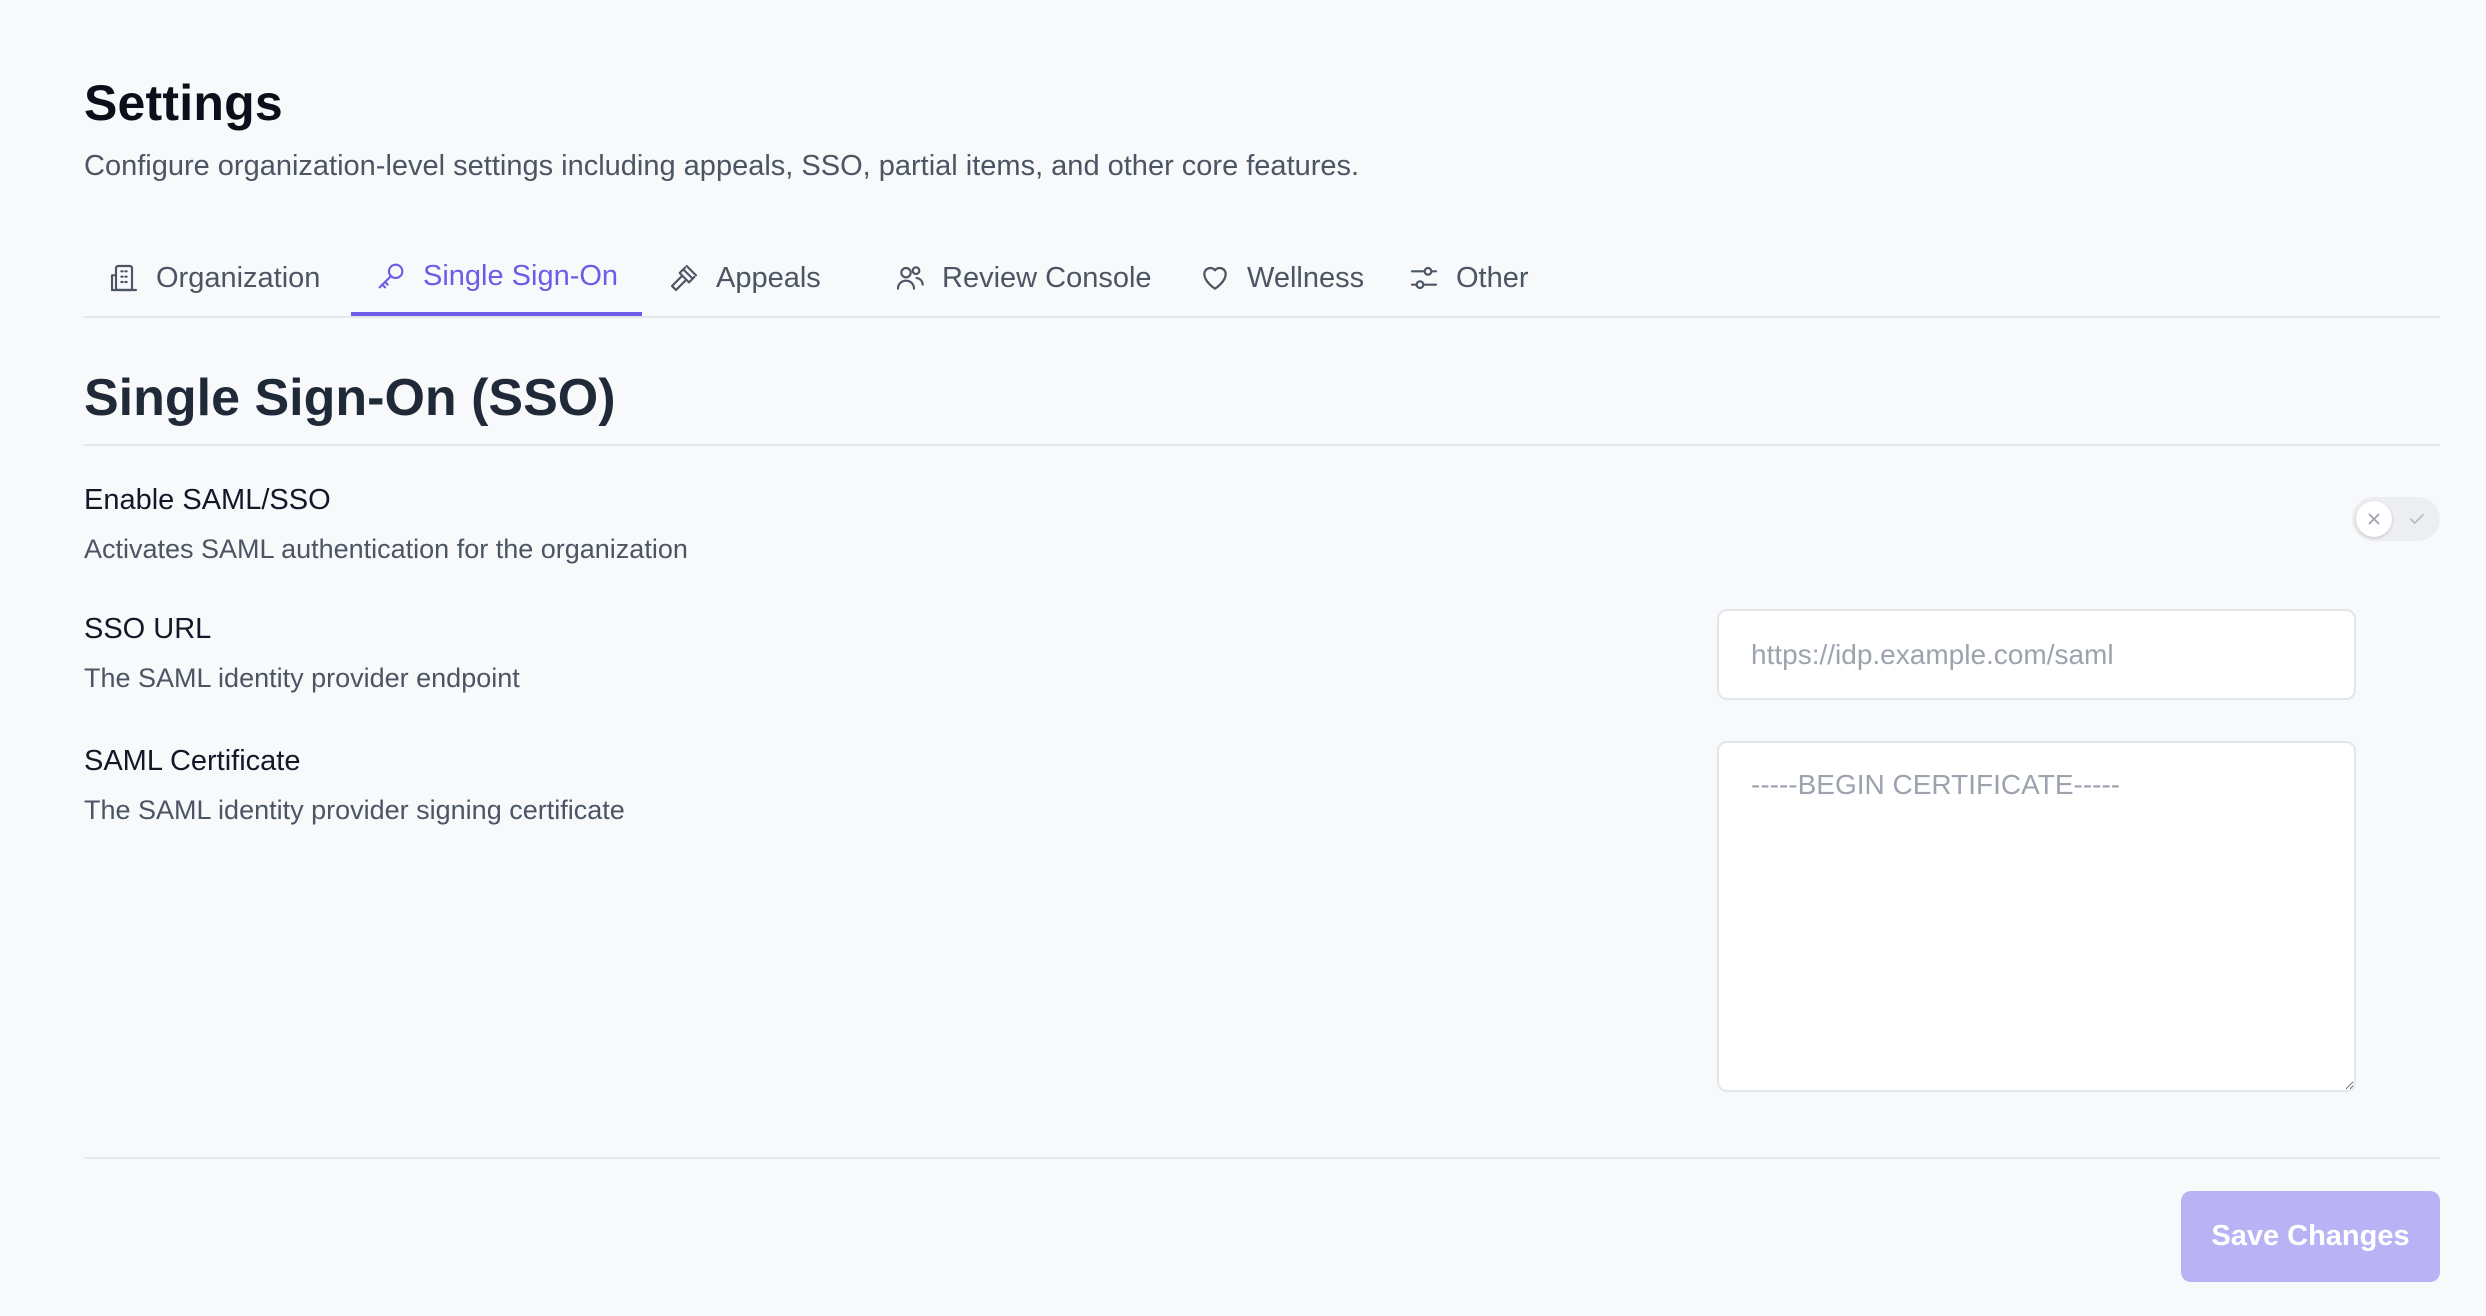 The width and height of the screenshot is (2486, 1316). I want to click on users-icon, so click(910, 278).